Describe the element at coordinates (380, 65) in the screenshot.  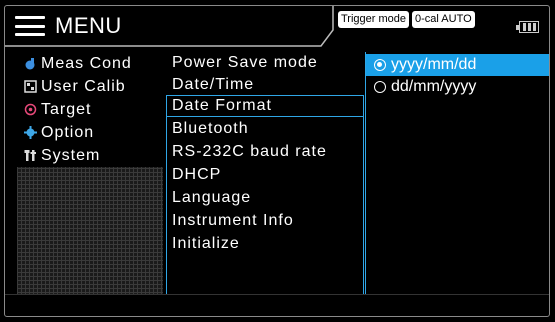
I see `radio-selected-icon` at that location.